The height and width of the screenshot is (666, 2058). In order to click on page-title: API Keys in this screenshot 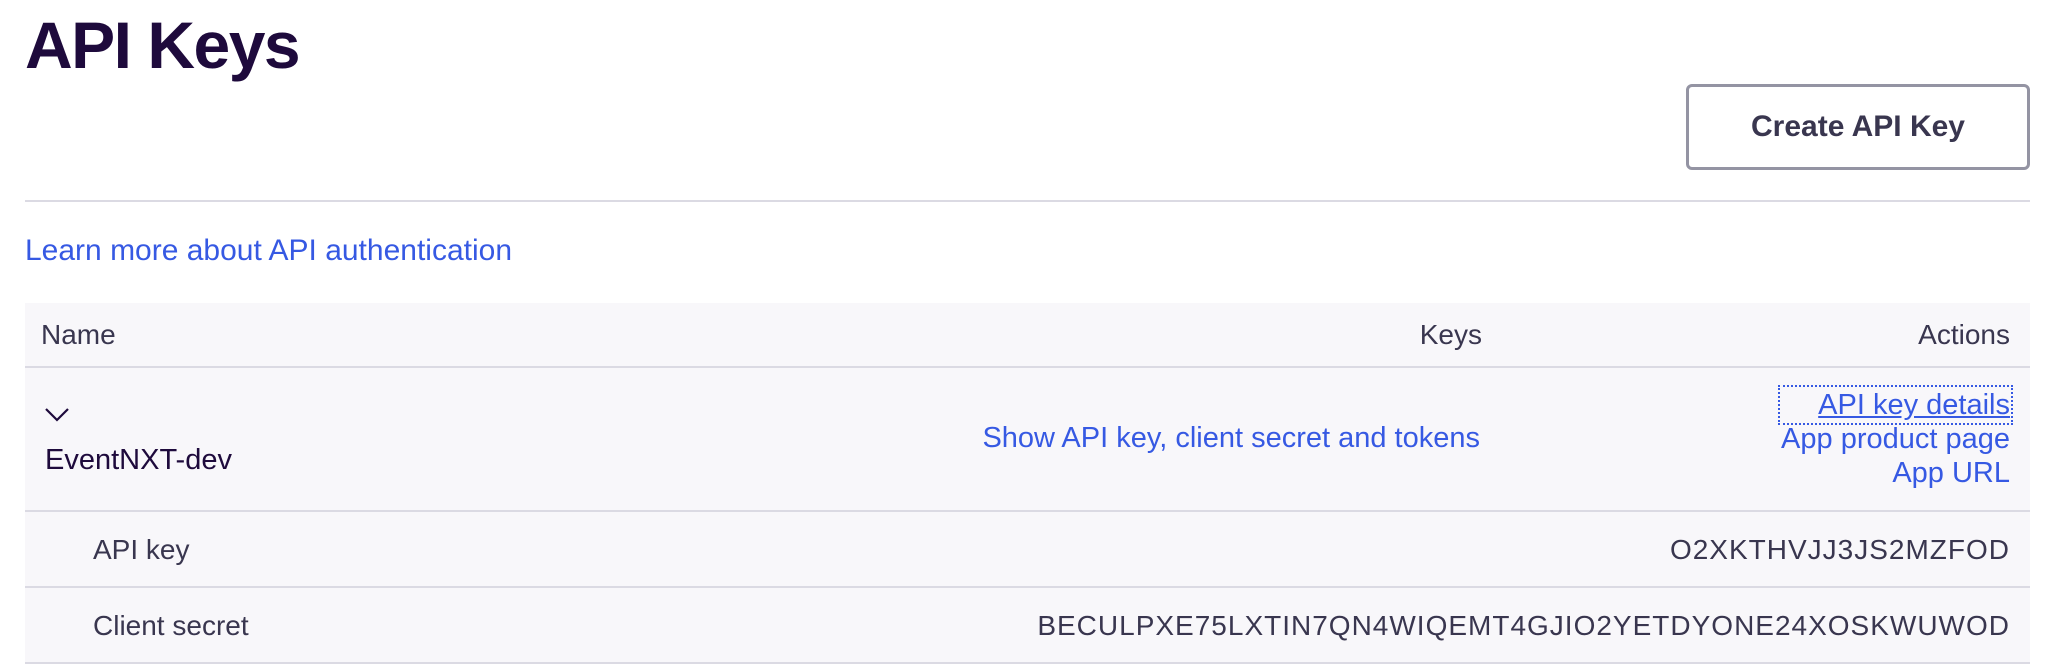, I will do `click(163, 45)`.